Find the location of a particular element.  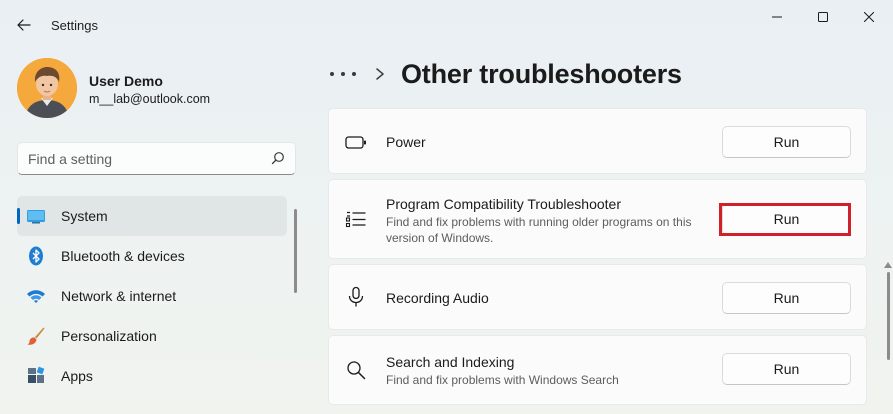

run-button-program-compatibility: Run is located at coordinates (786, 219).